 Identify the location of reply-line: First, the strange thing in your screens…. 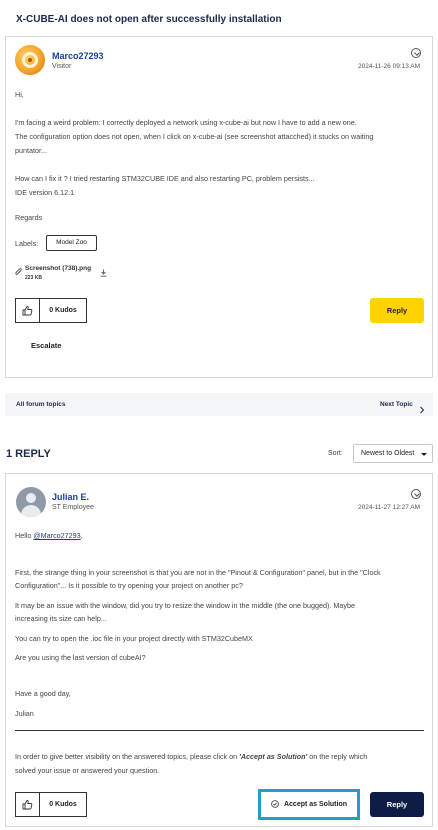
(198, 572).